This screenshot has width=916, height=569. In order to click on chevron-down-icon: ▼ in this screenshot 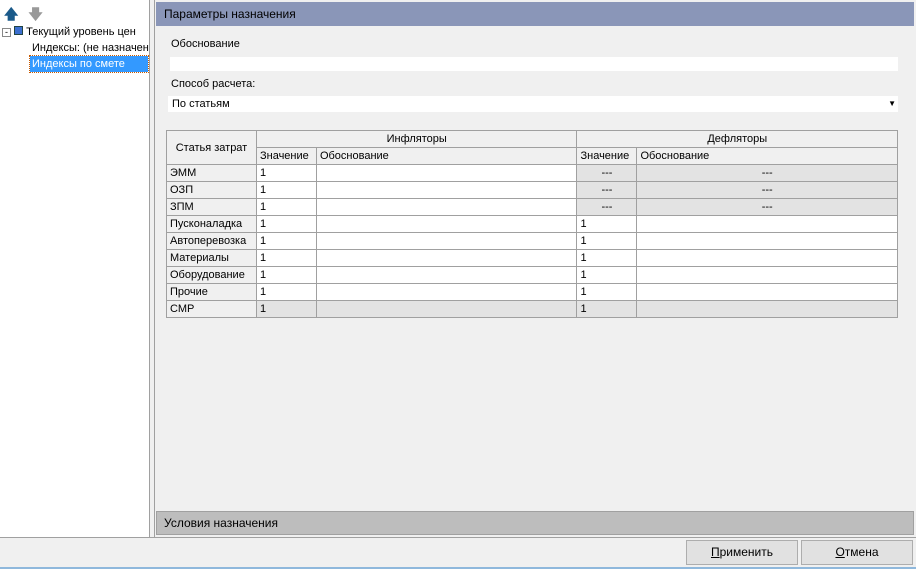, I will do `click(892, 104)`.